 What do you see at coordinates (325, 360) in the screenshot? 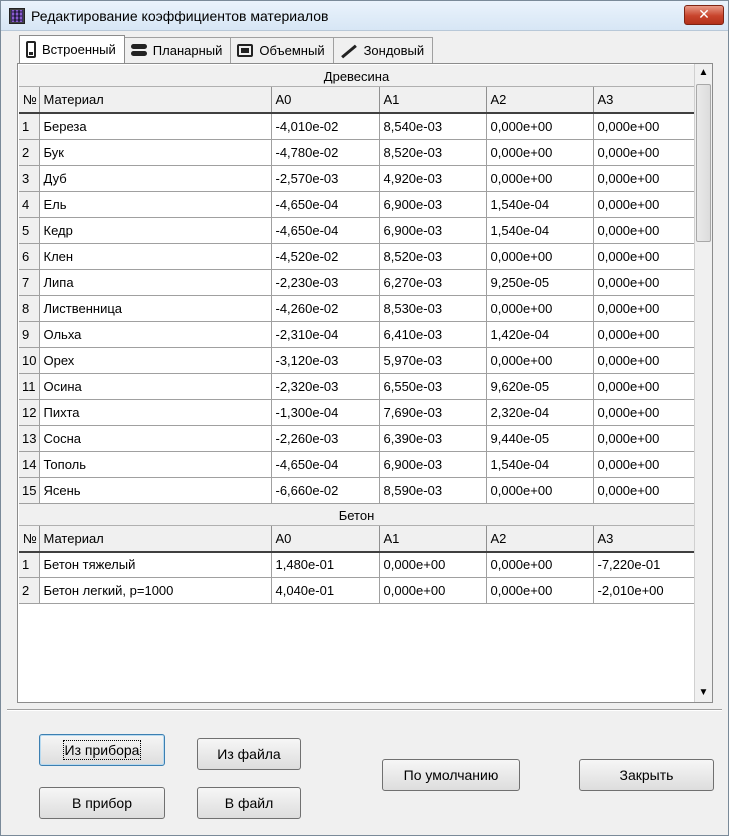
I see `coefficient-cell: -3,120e-03` at bounding box center [325, 360].